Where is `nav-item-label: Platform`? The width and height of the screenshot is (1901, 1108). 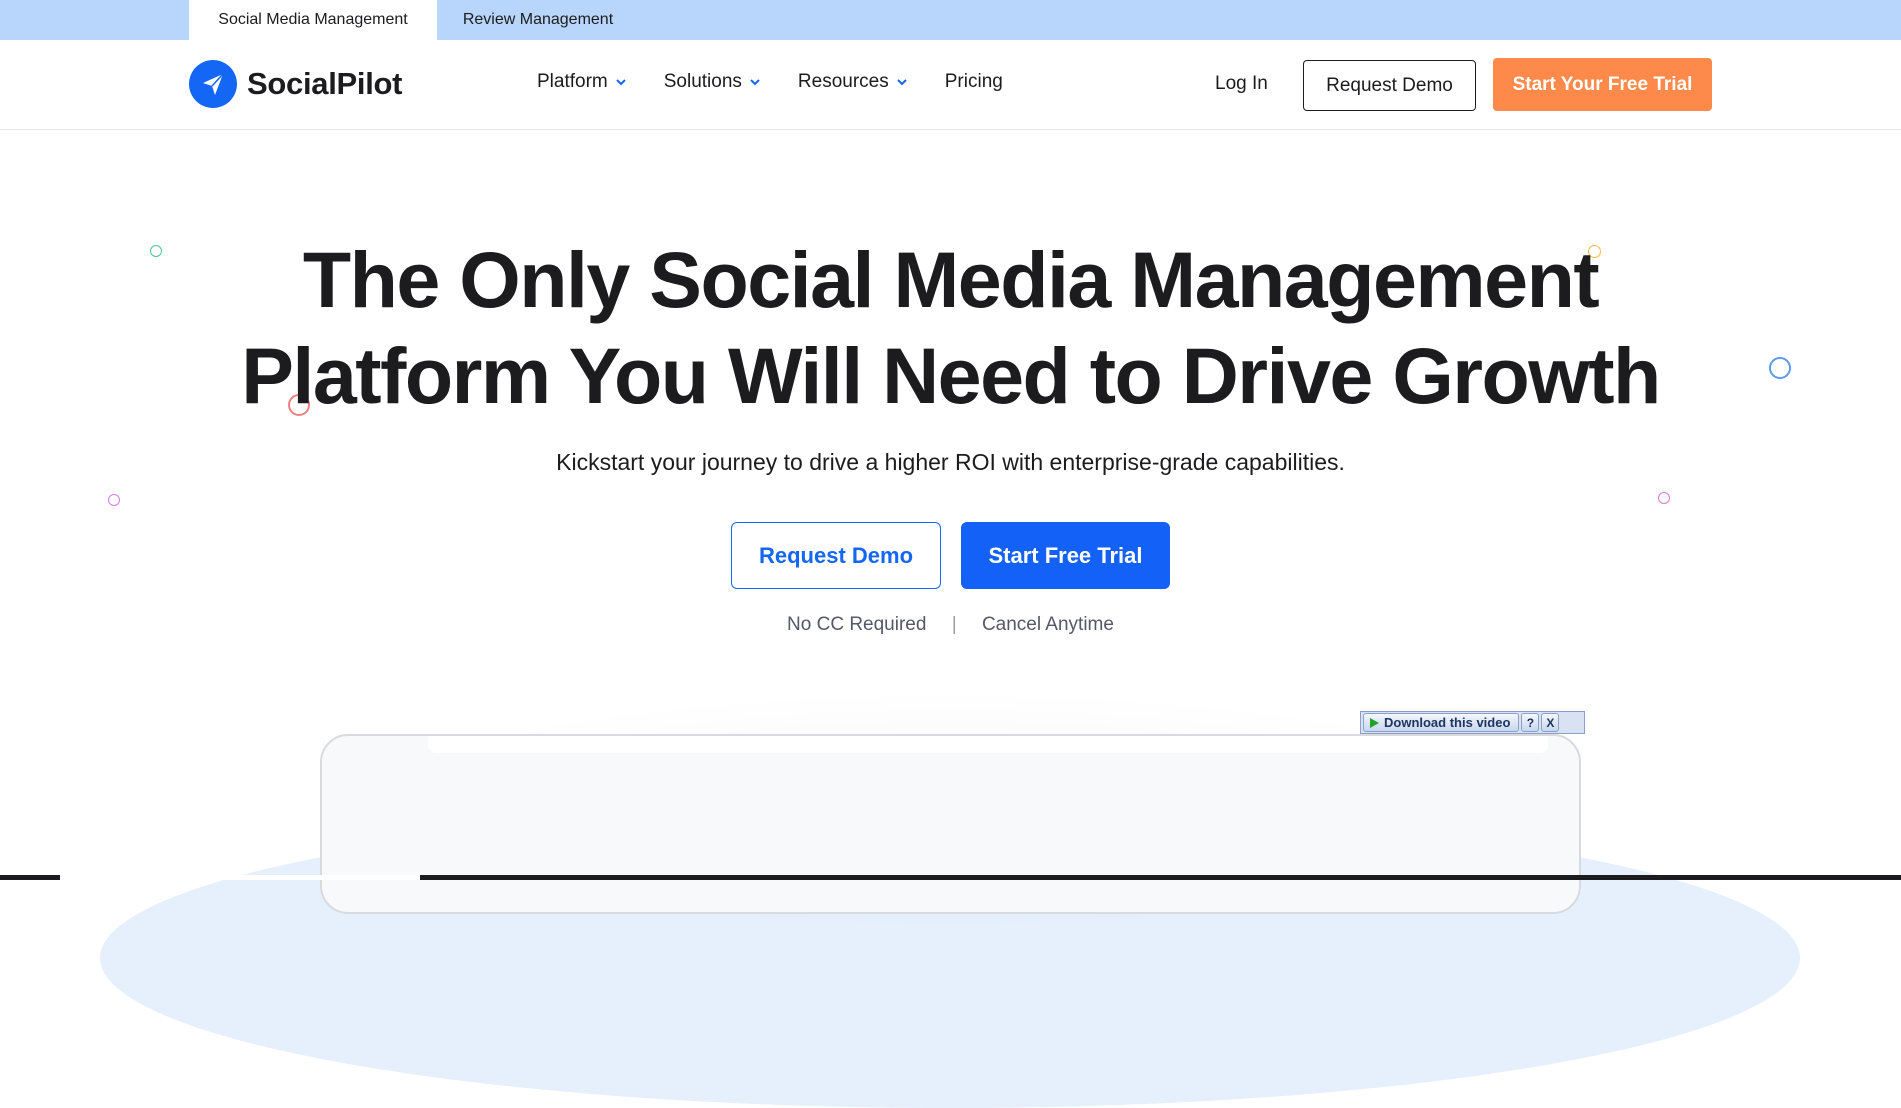
nav-item-label: Platform is located at coordinates (572, 81).